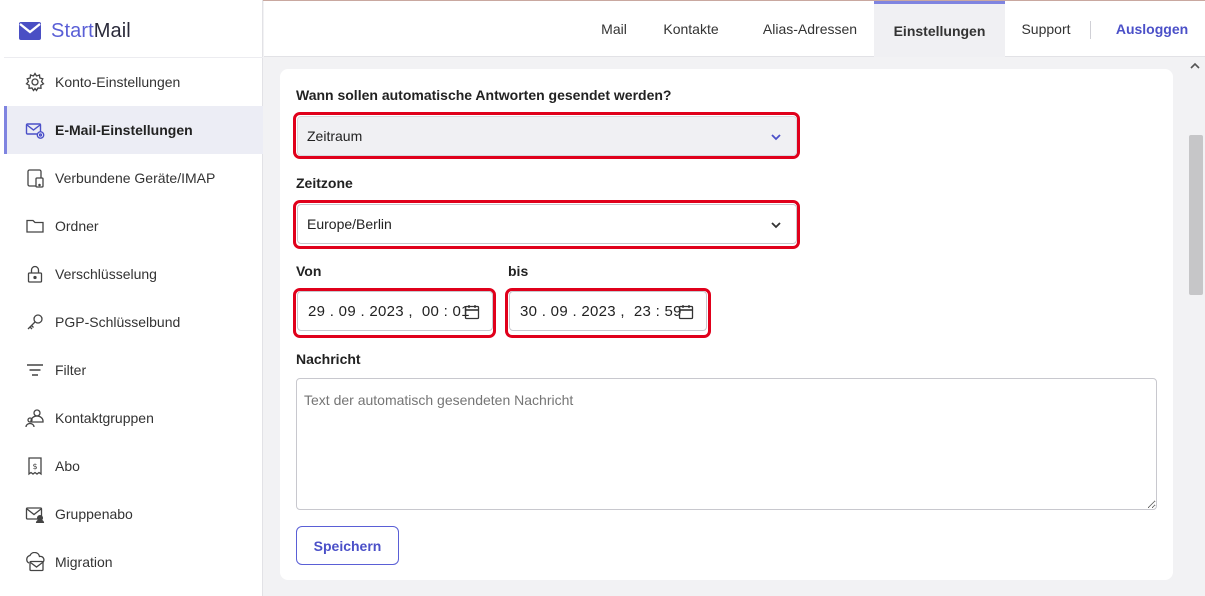 This screenshot has width=1205, height=596. Describe the element at coordinates (35, 130) in the screenshot. I see `mail-settings-icon` at that location.